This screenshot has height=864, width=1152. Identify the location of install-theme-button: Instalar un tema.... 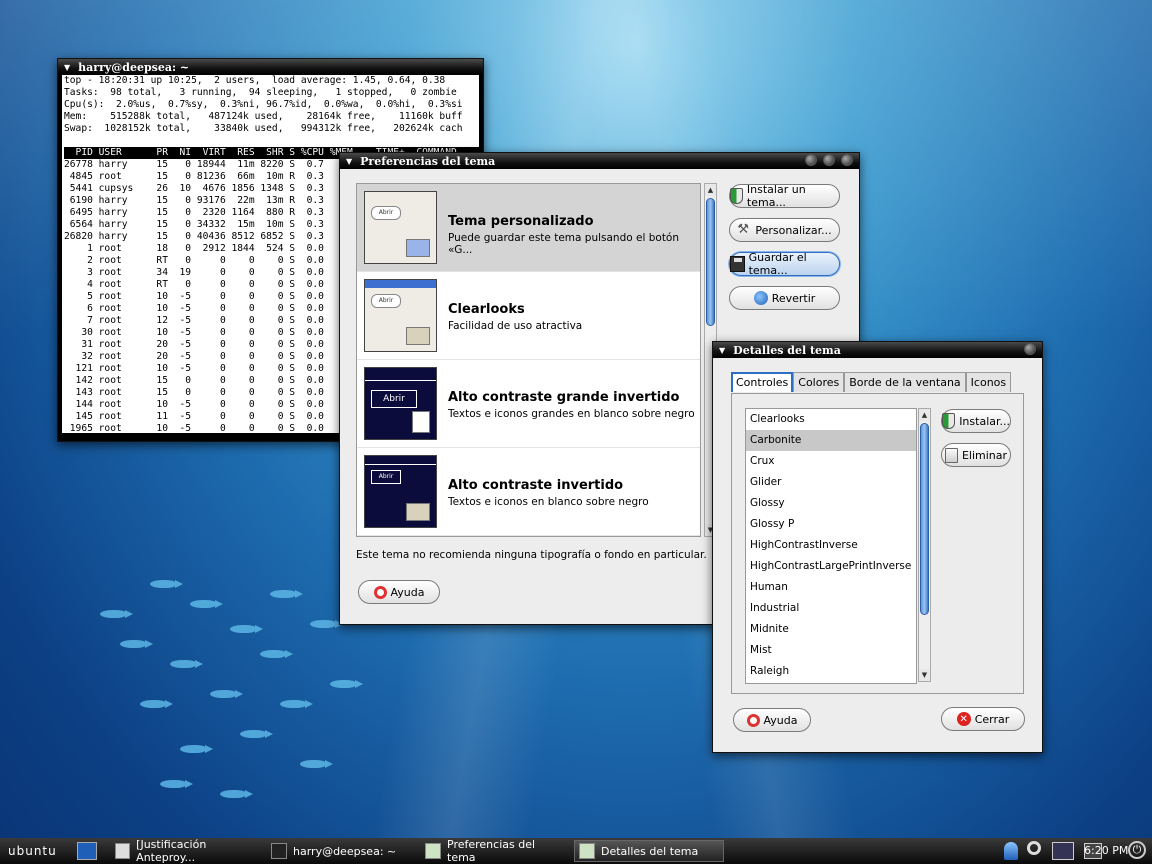
(784, 196).